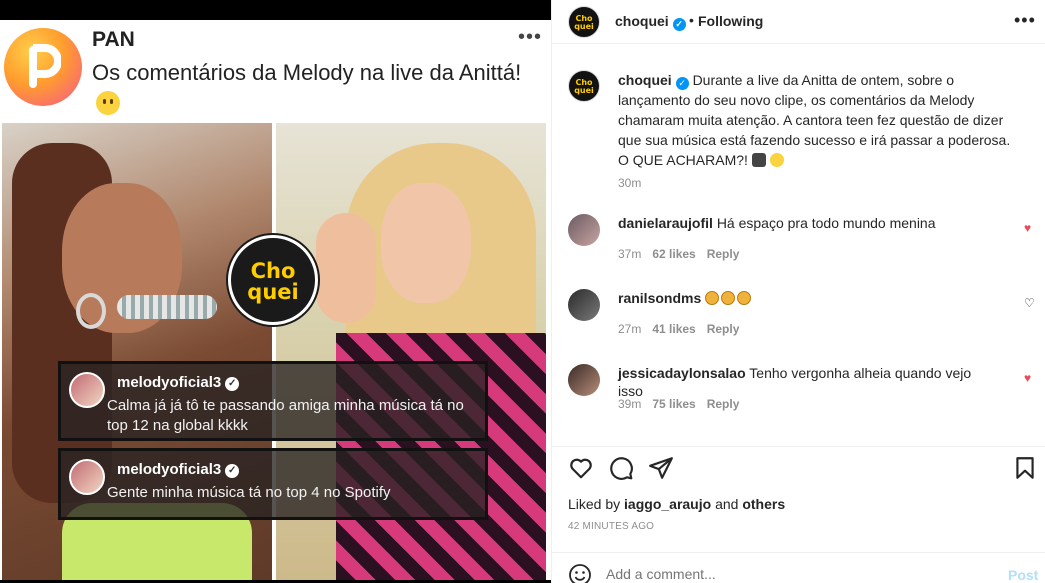 This screenshot has width=1045, height=583. Describe the element at coordinates (659, 298) in the screenshot. I see `comment-username: ranilsondms` at that location.